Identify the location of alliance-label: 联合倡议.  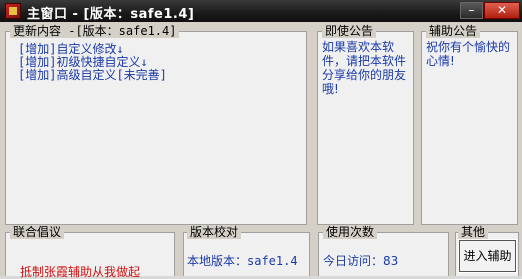
(37, 232).